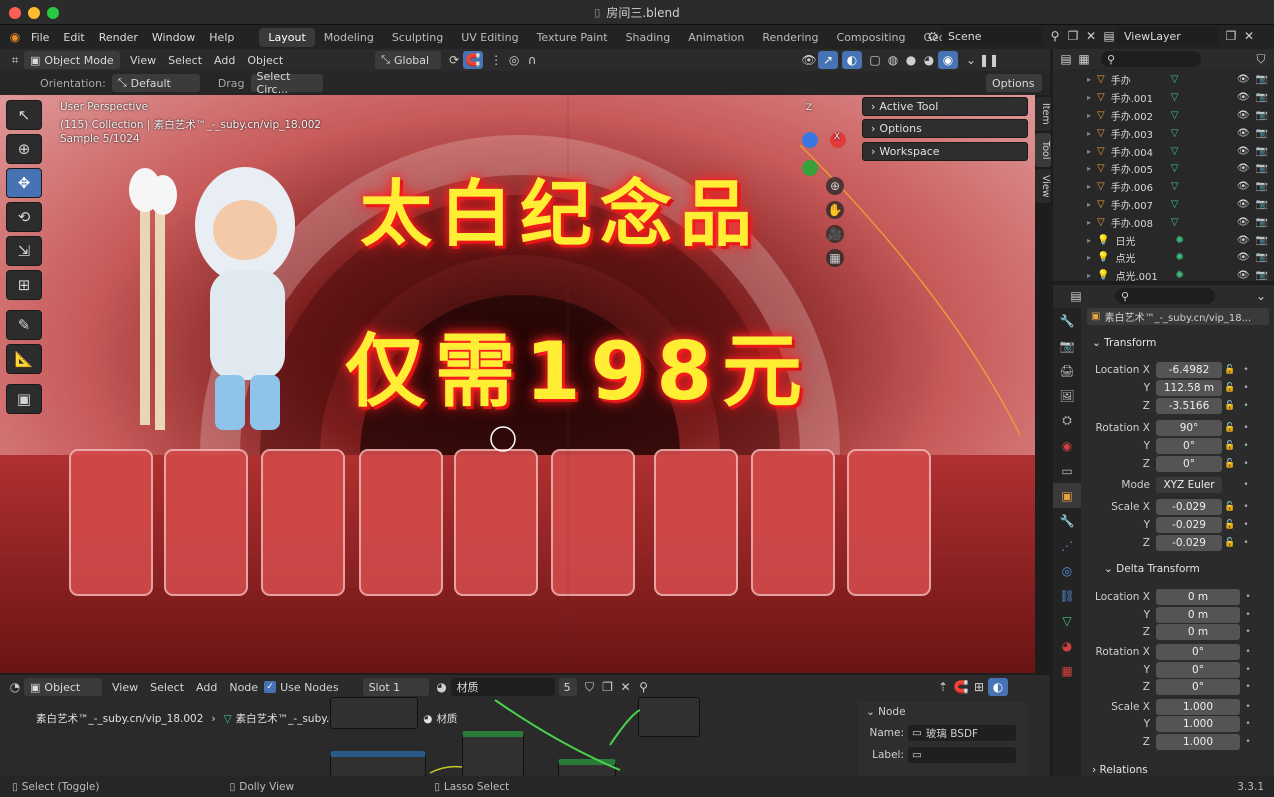 Image resolution: width=1274 pixels, height=797 pixels. I want to click on delta-scale-y-field: 1.000, so click(1198, 723).